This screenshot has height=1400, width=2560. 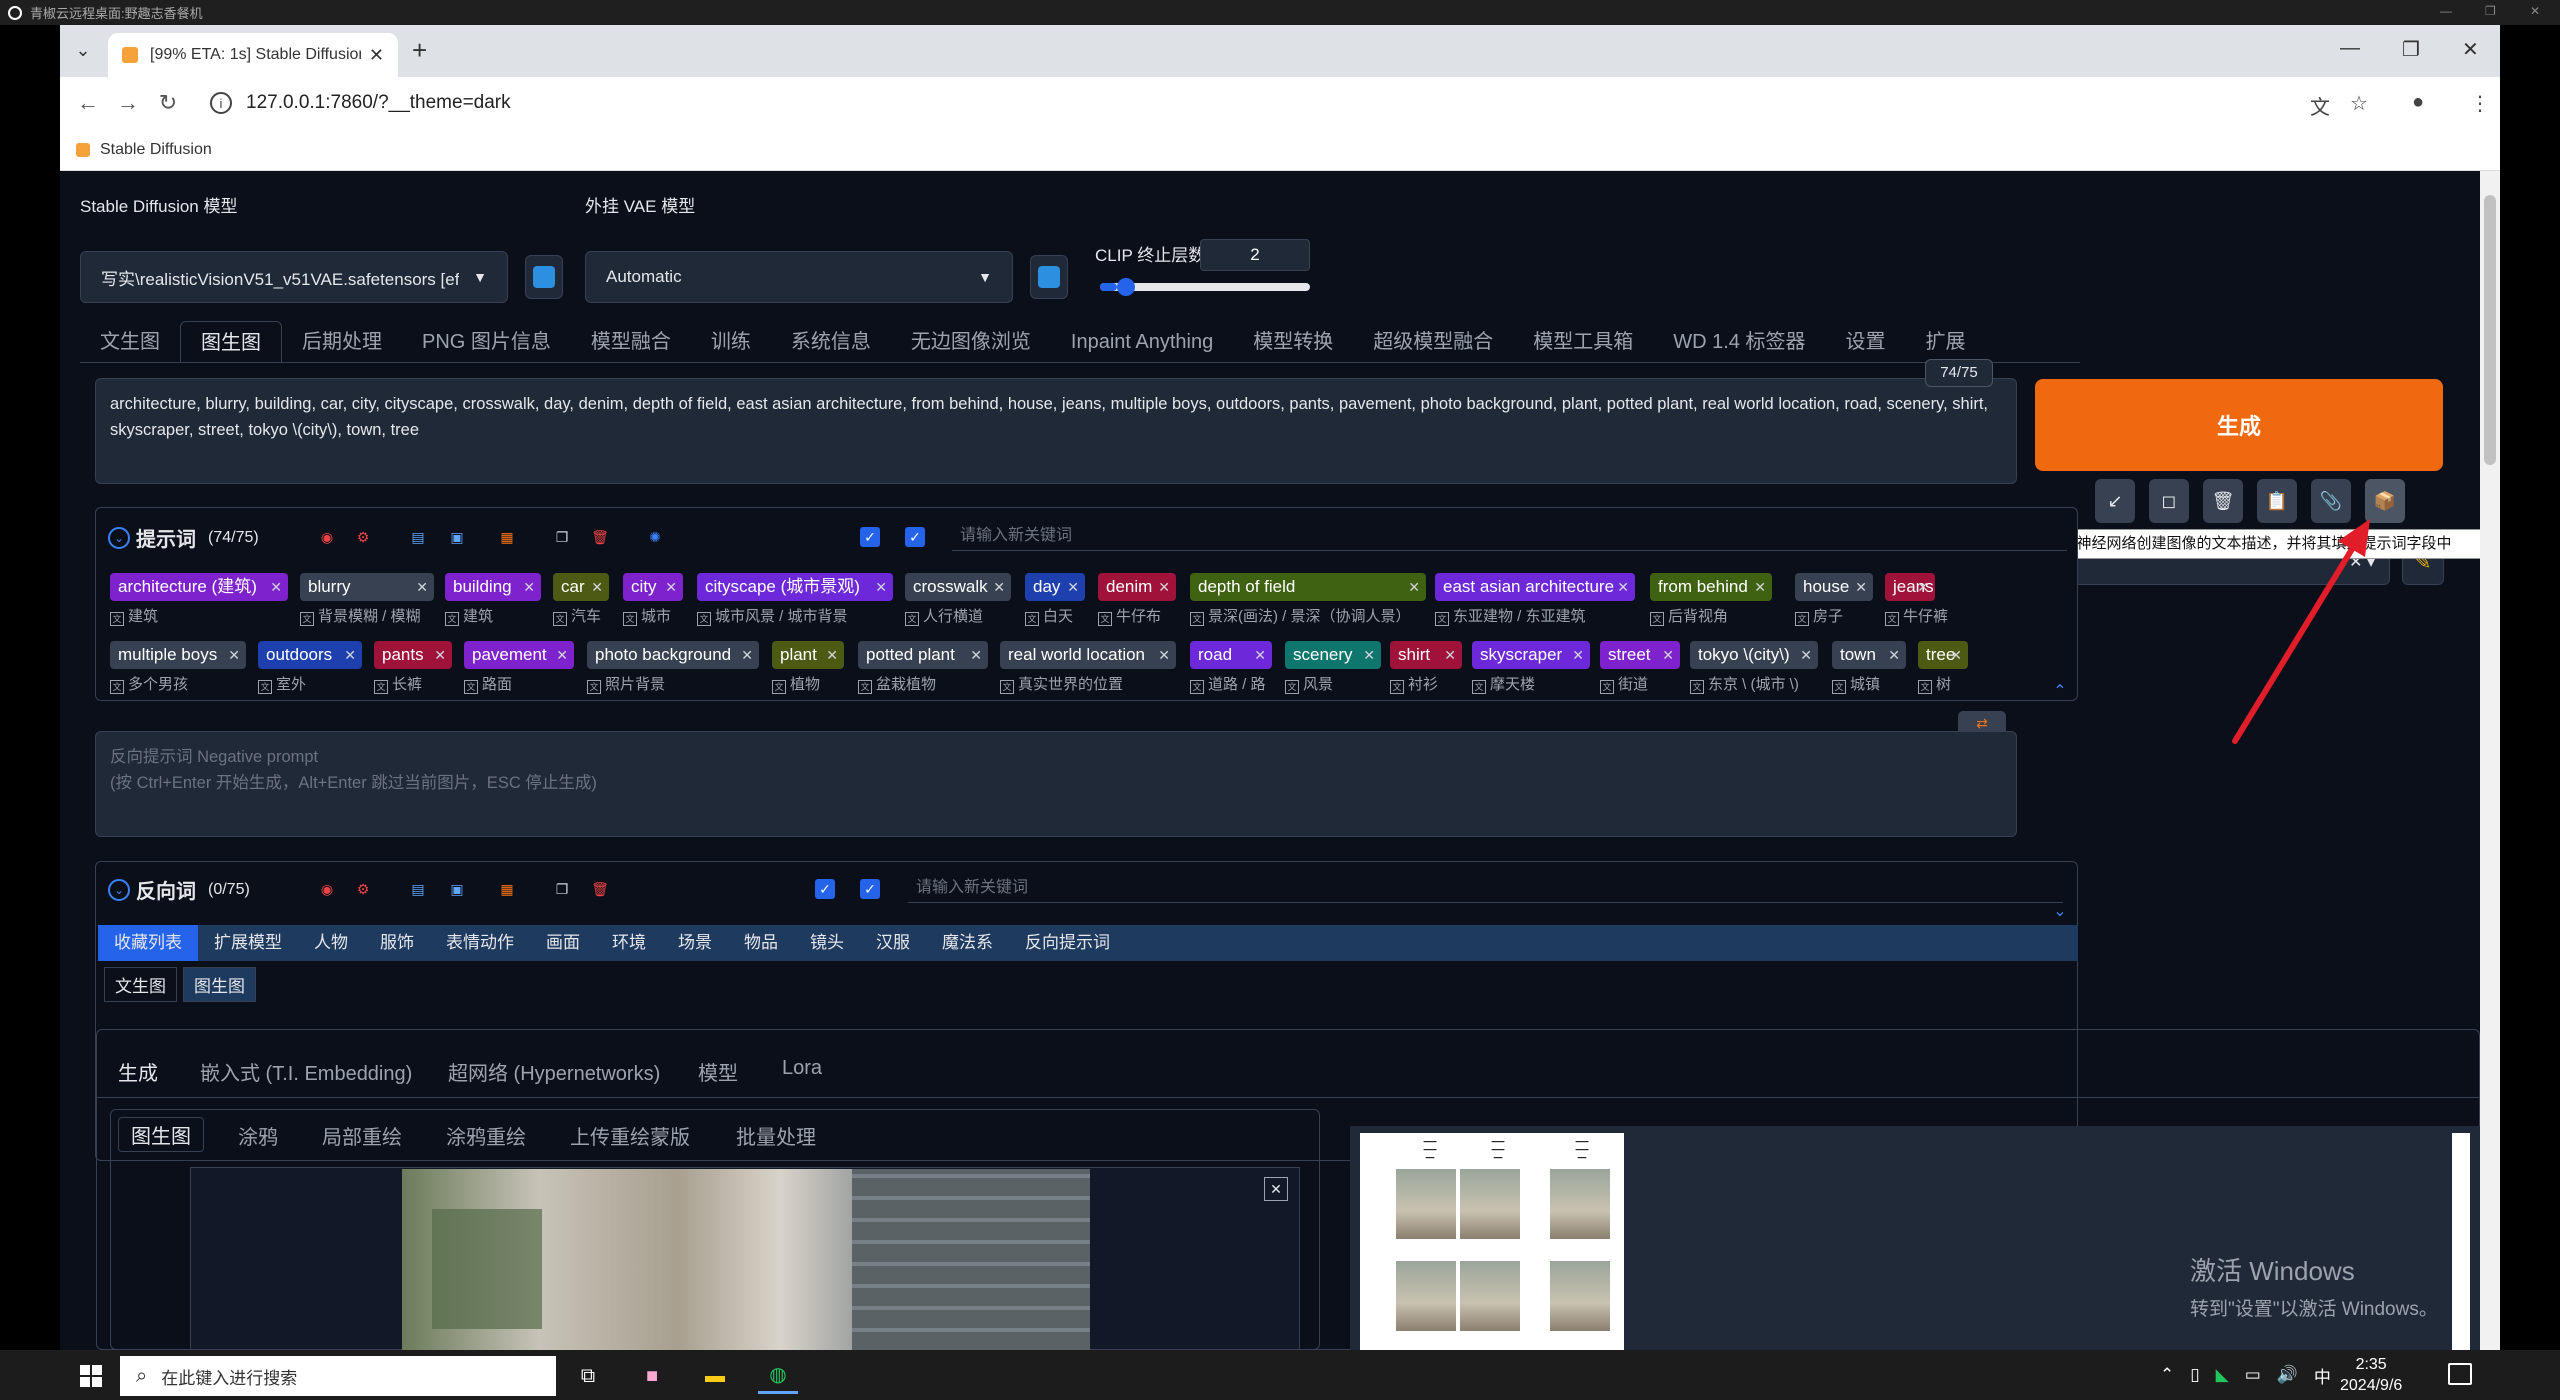 What do you see at coordinates (1754, 655) in the screenshot?
I see `prompt-tag: tokyo \(city\) ✕` at bounding box center [1754, 655].